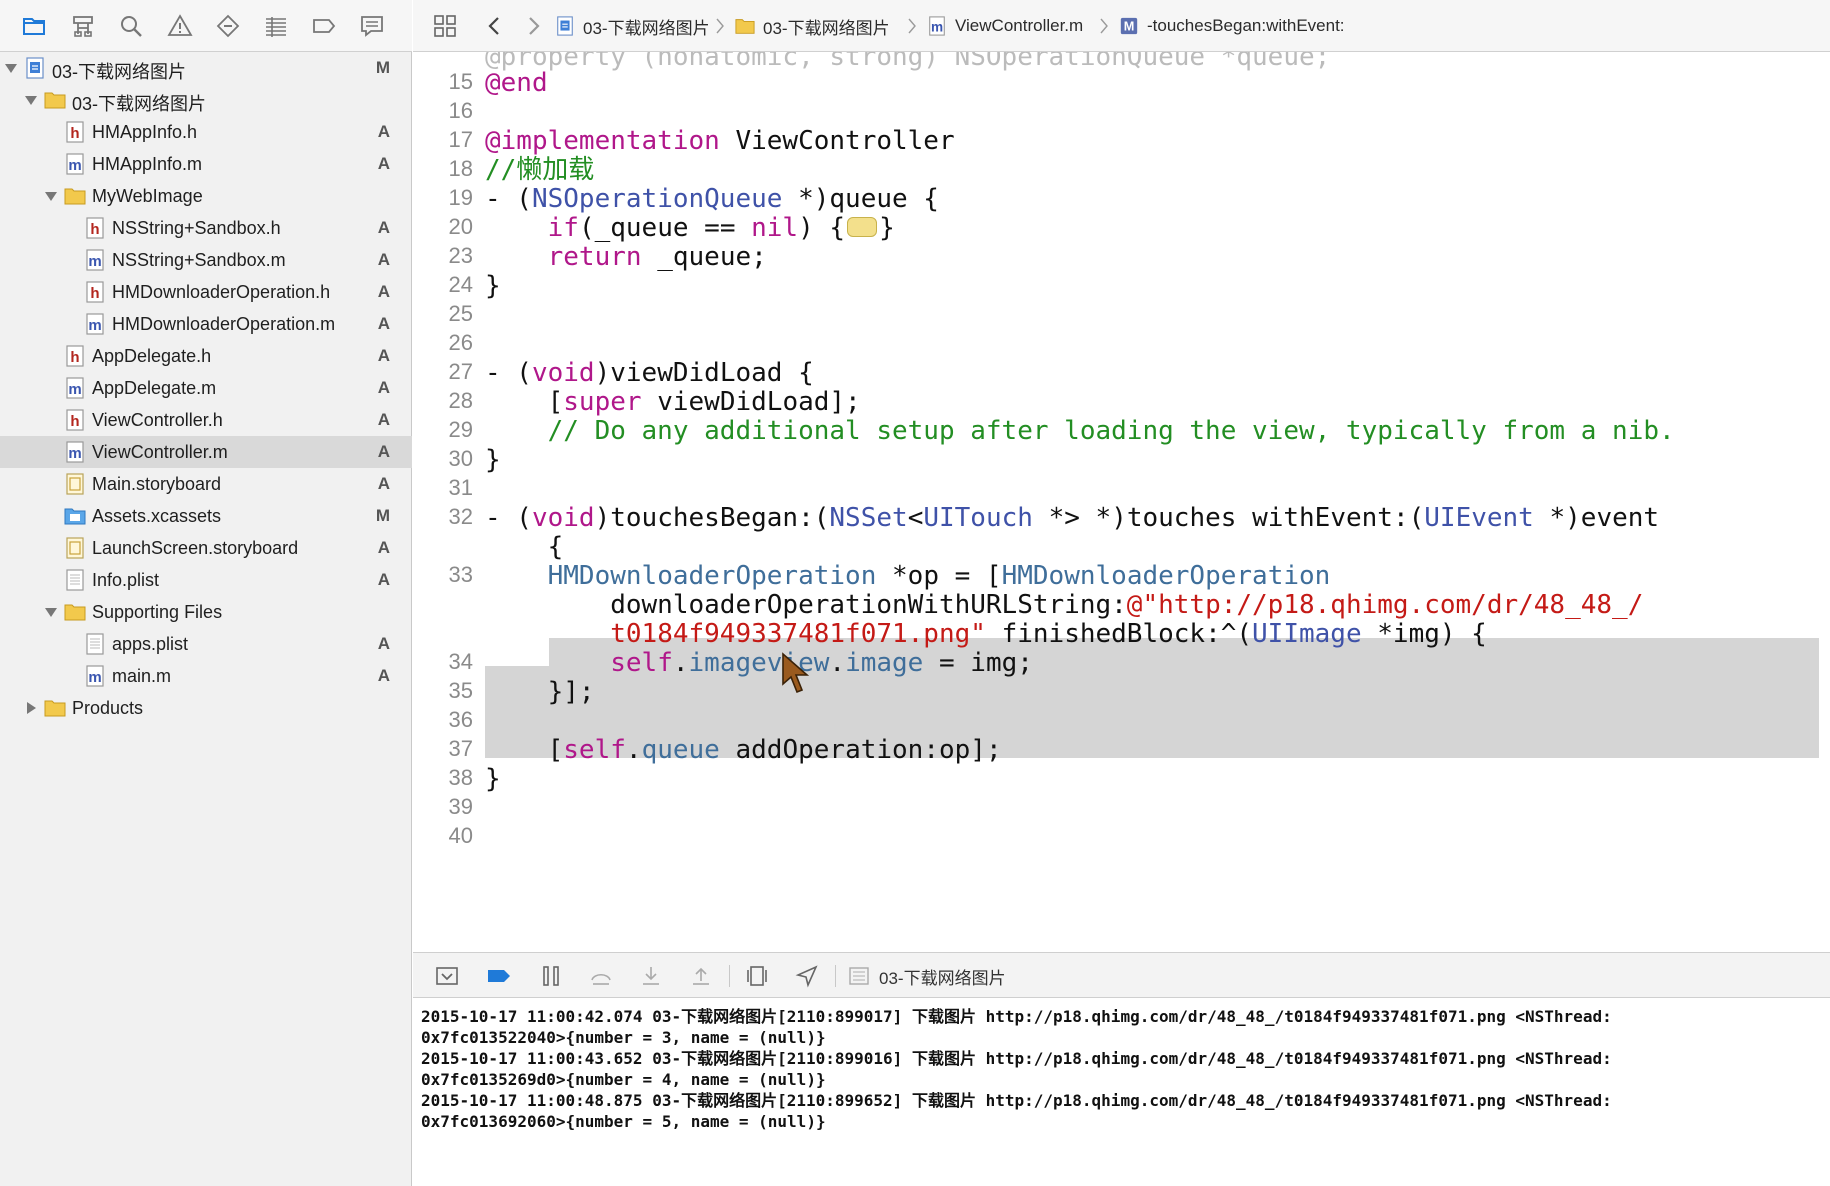  I want to click on disclosure-triangle-right-icon, so click(31, 708).